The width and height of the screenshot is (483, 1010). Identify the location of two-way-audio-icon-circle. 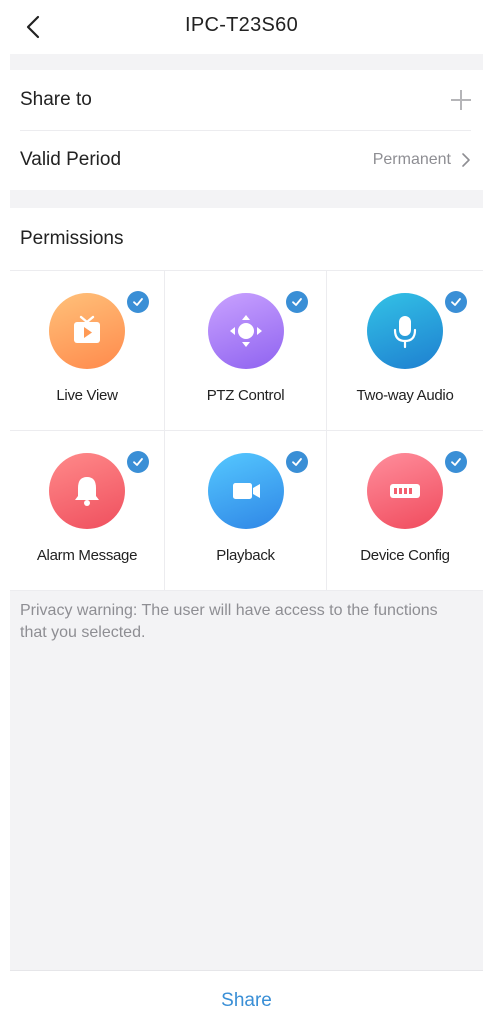
(417, 330).